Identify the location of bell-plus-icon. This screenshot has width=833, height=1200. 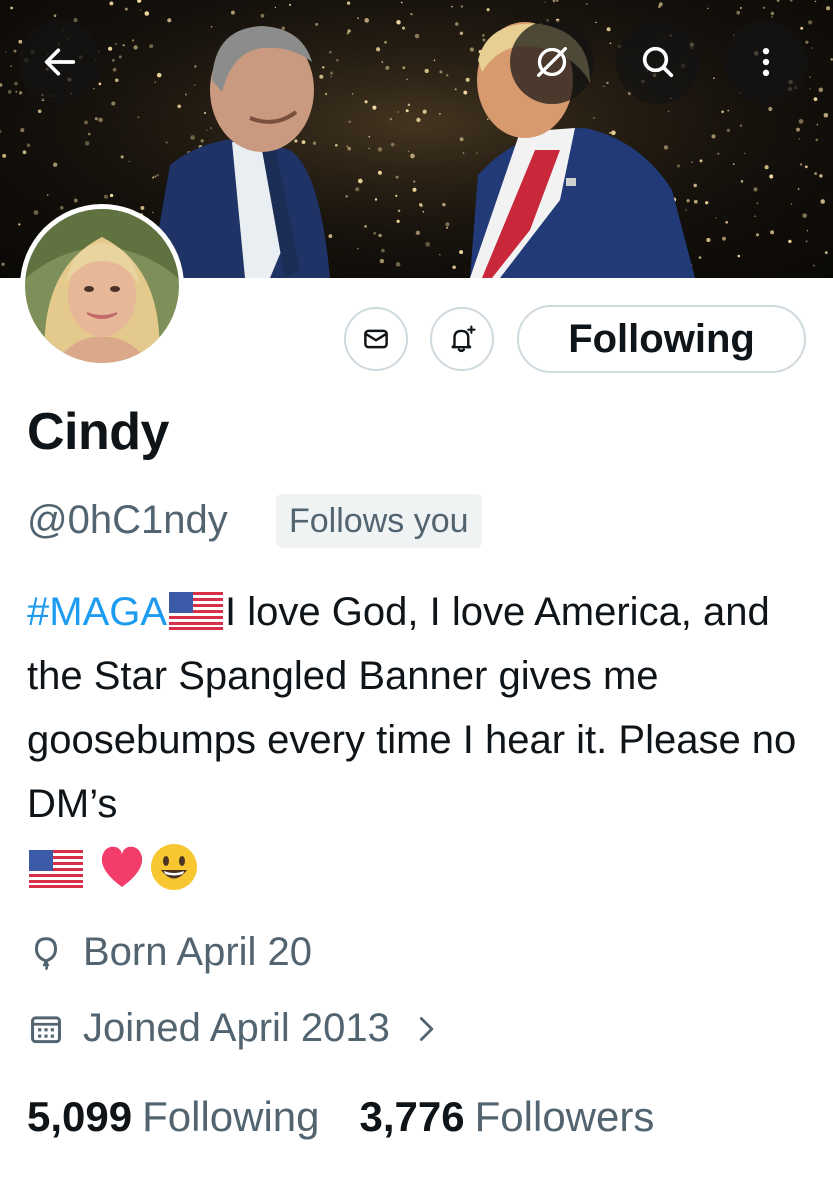
(463, 339).